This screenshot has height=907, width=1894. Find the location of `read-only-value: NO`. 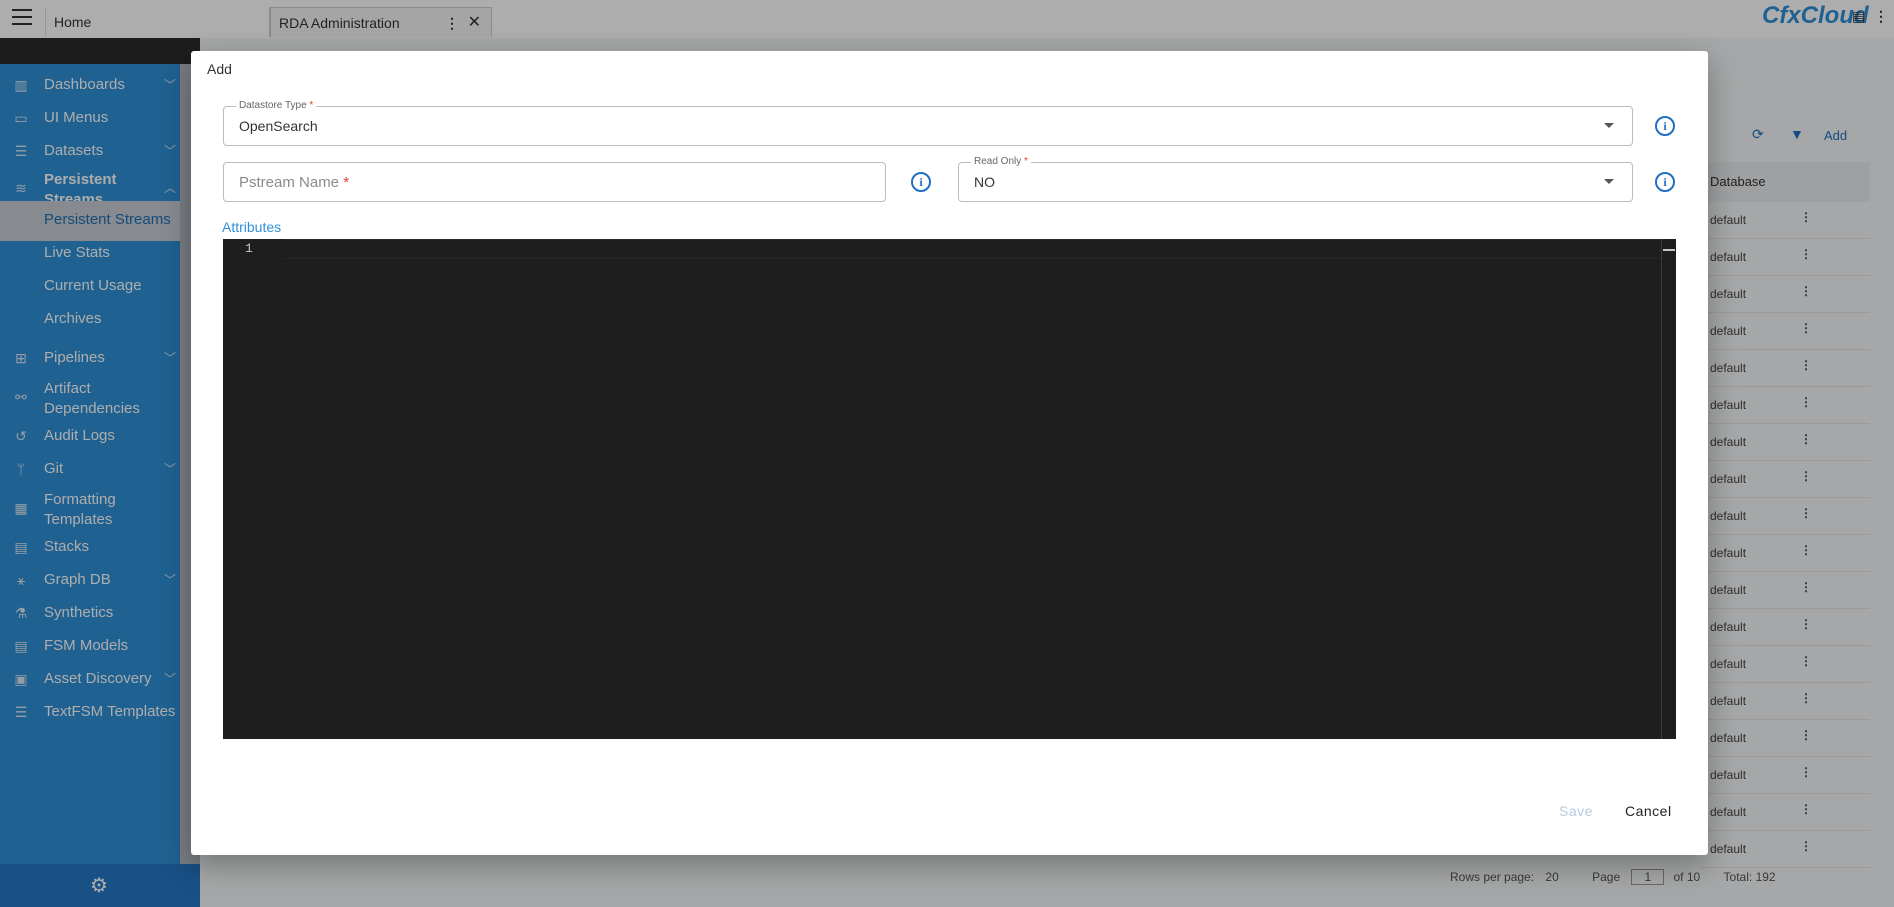

read-only-value: NO is located at coordinates (984, 182).